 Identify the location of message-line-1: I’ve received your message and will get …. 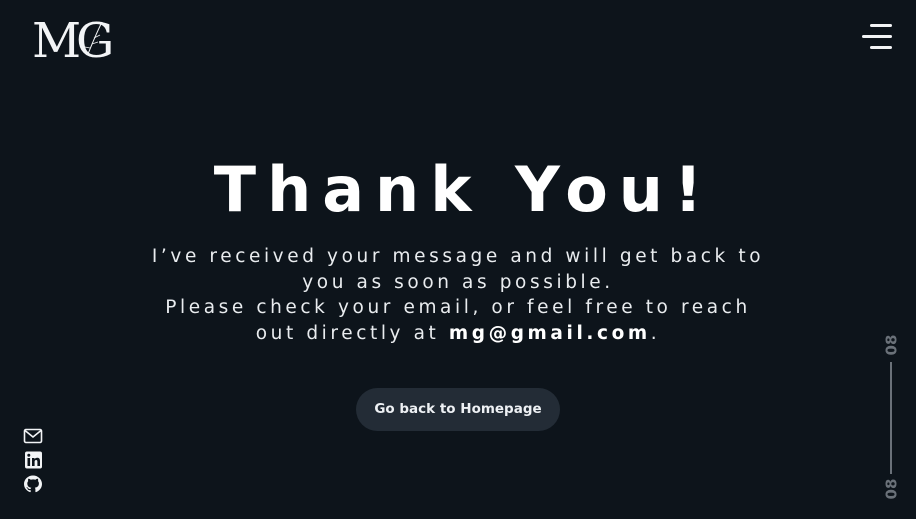
(458, 269).